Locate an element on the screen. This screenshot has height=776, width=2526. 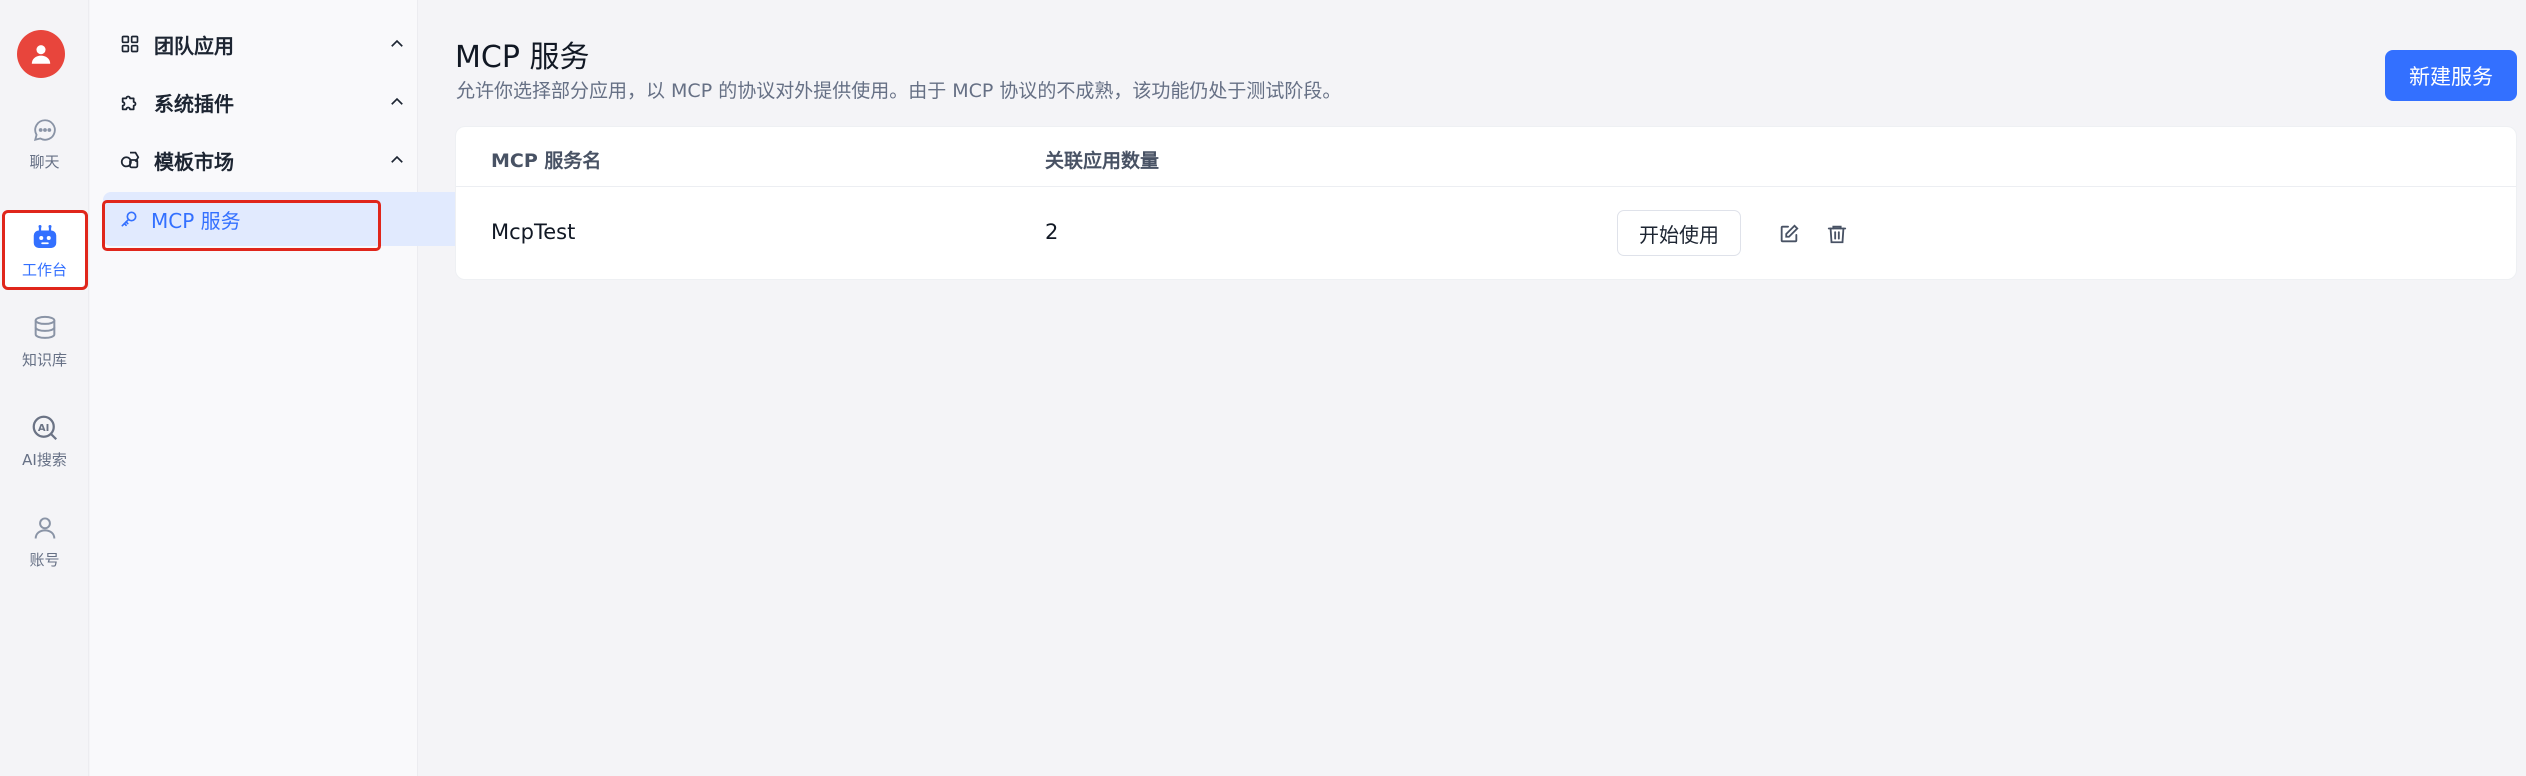
app-count-cell: 2 is located at coordinates (1052, 232).